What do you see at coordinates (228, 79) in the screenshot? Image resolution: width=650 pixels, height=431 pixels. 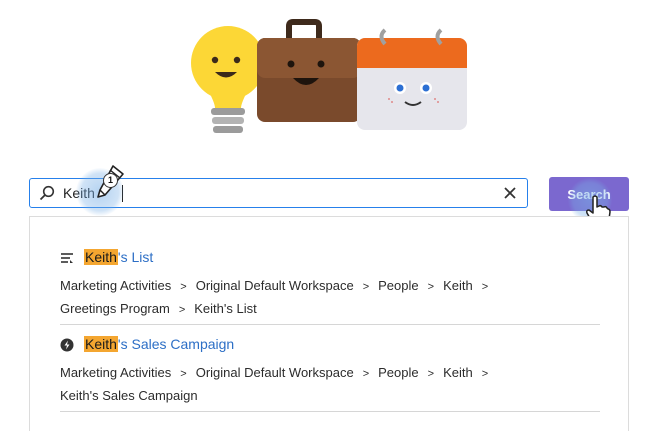 I see `lightbulb-icon` at bounding box center [228, 79].